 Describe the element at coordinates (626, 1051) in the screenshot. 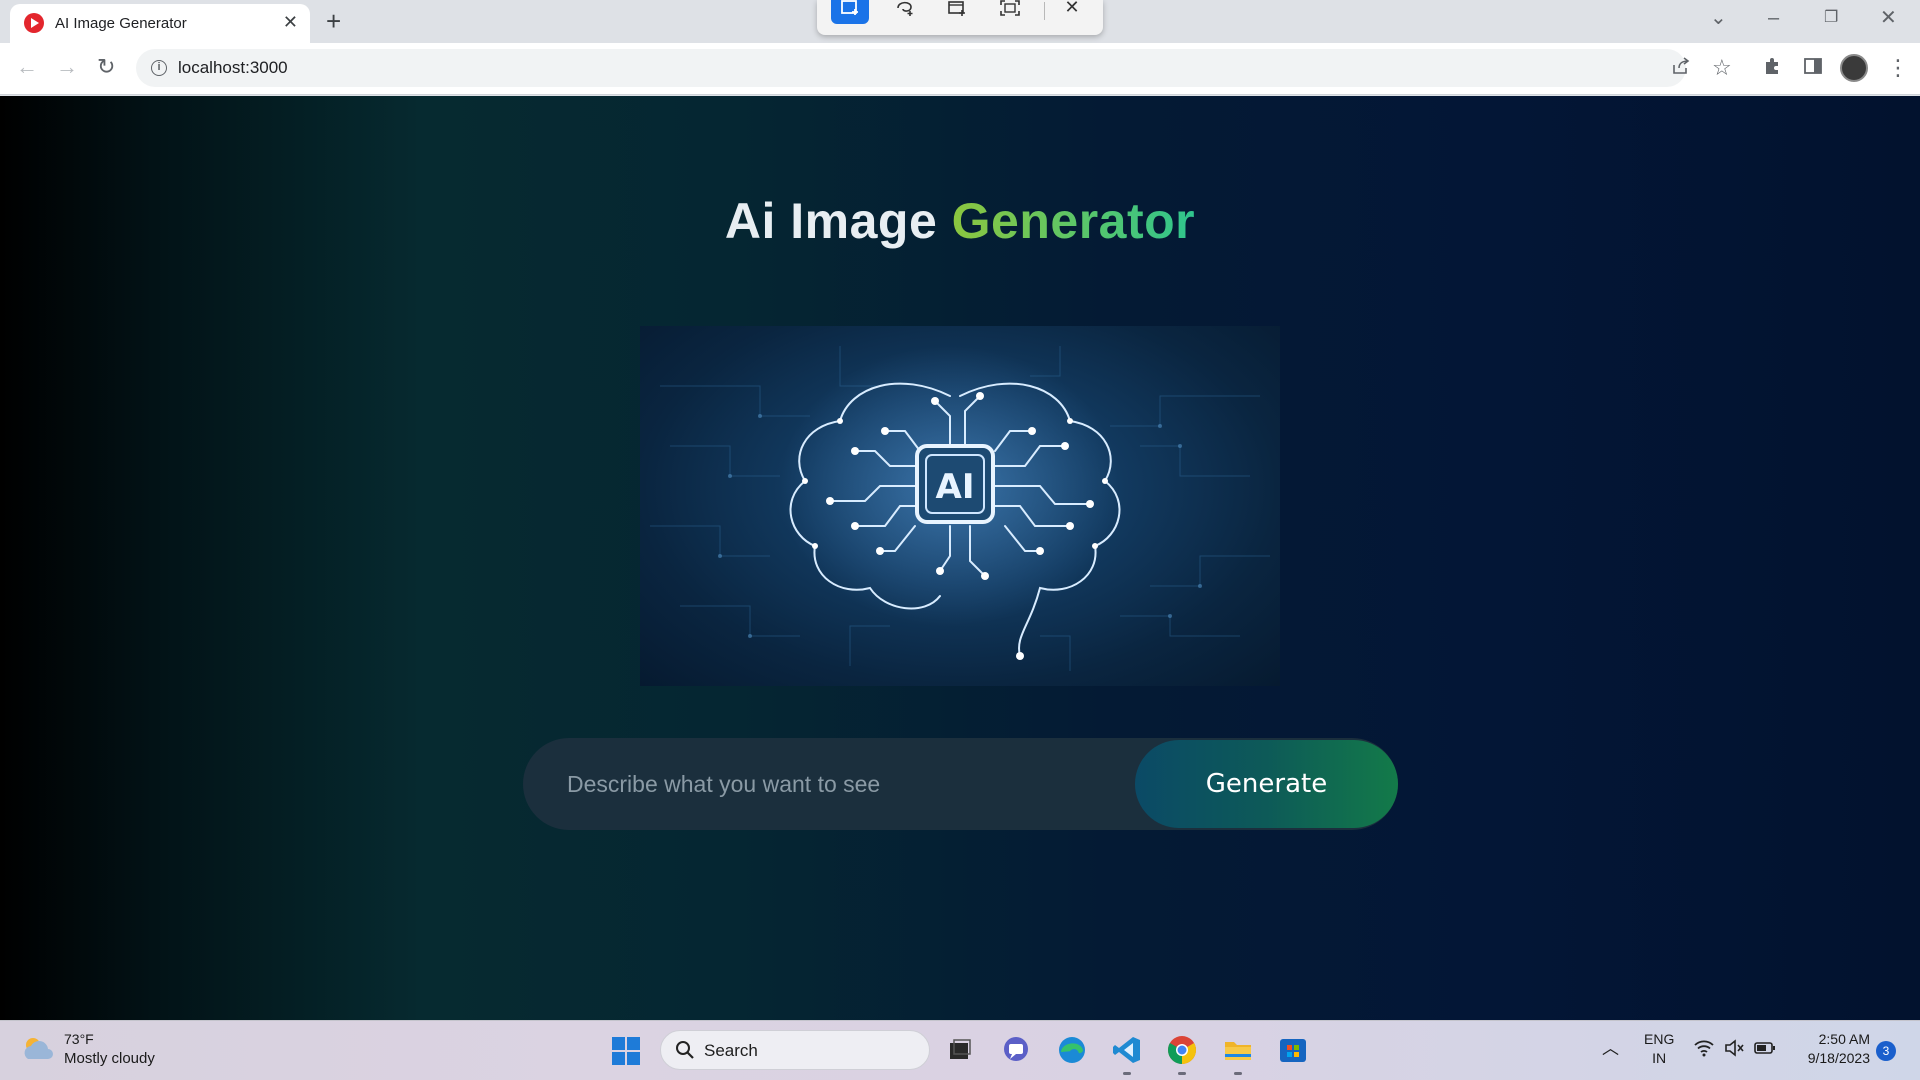

I see `windows-start-icon` at that location.